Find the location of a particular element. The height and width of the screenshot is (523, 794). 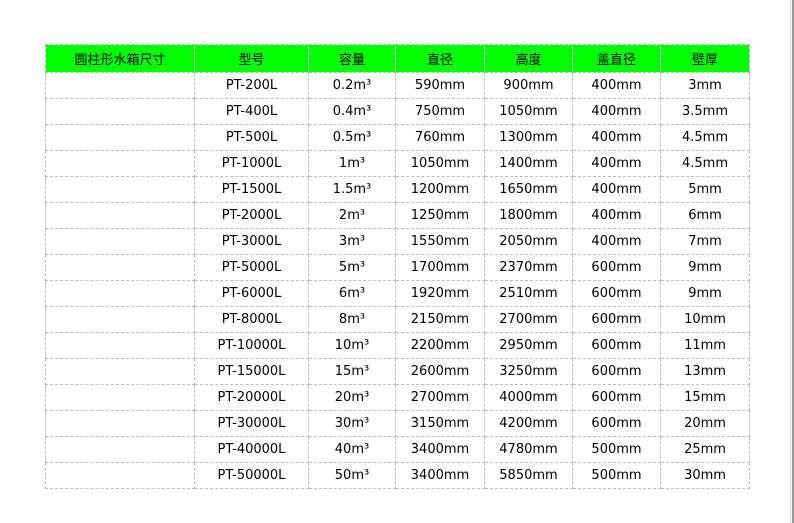

cell-height: 4000mm is located at coordinates (528, 397).